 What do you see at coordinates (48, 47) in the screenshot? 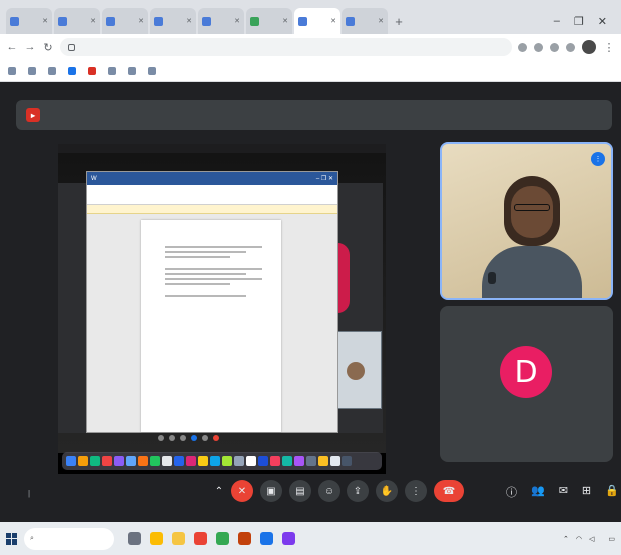
I see `reload-icon: ↻` at bounding box center [48, 47].